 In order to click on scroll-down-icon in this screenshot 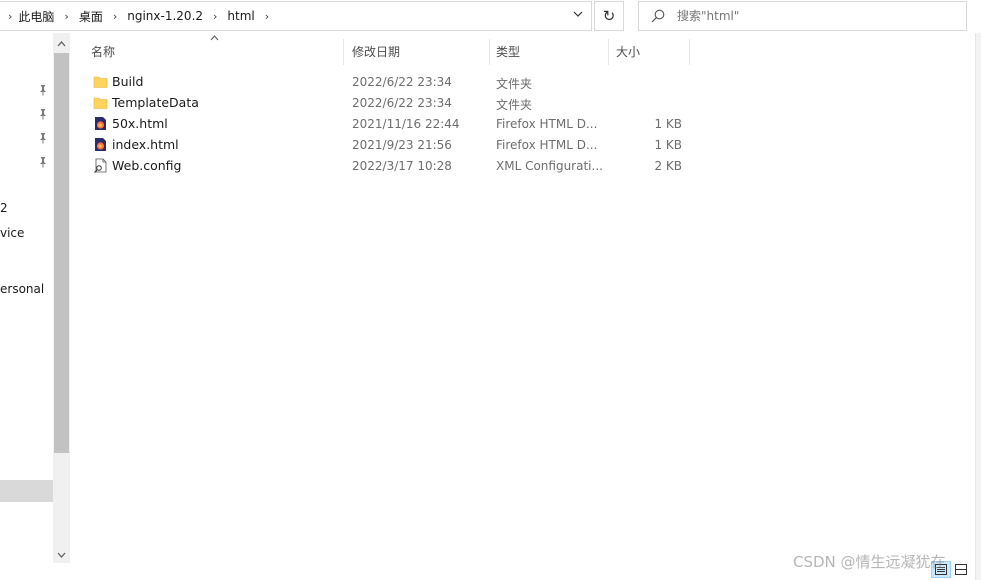, I will do `click(61, 555)`.